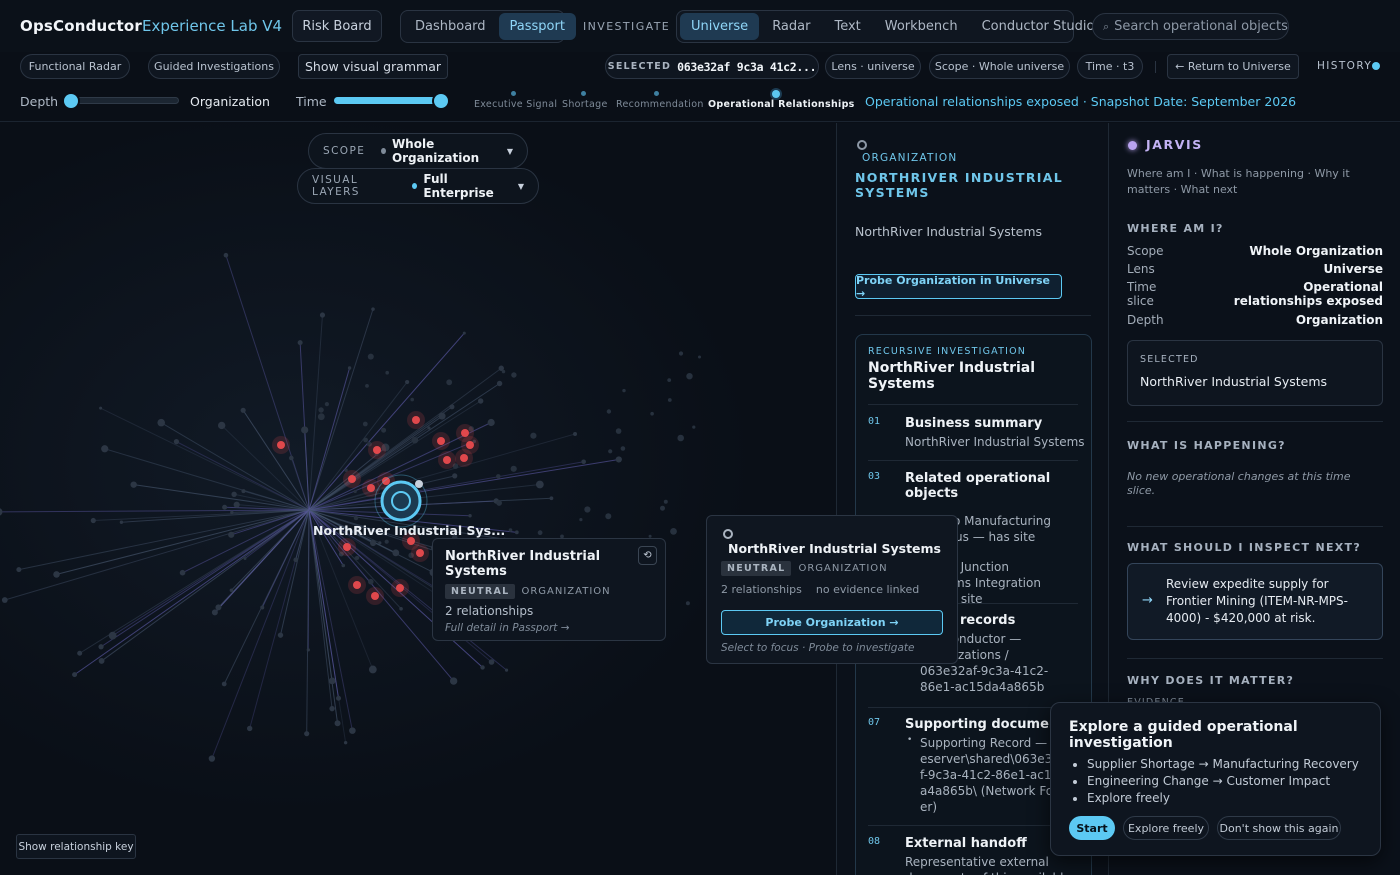  I want to click on time-chip: Time · t3, so click(1110, 66).